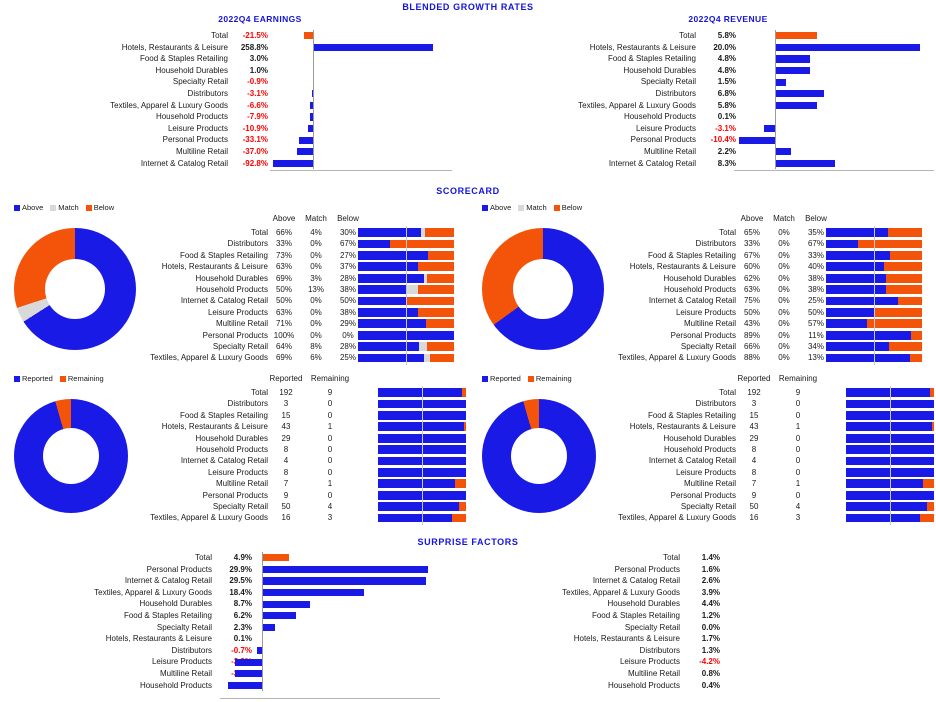 This screenshot has height=702, width=936. Describe the element at coordinates (234, 506) in the screenshot. I see `table-row: Specialty Retail 50 4` at that location.